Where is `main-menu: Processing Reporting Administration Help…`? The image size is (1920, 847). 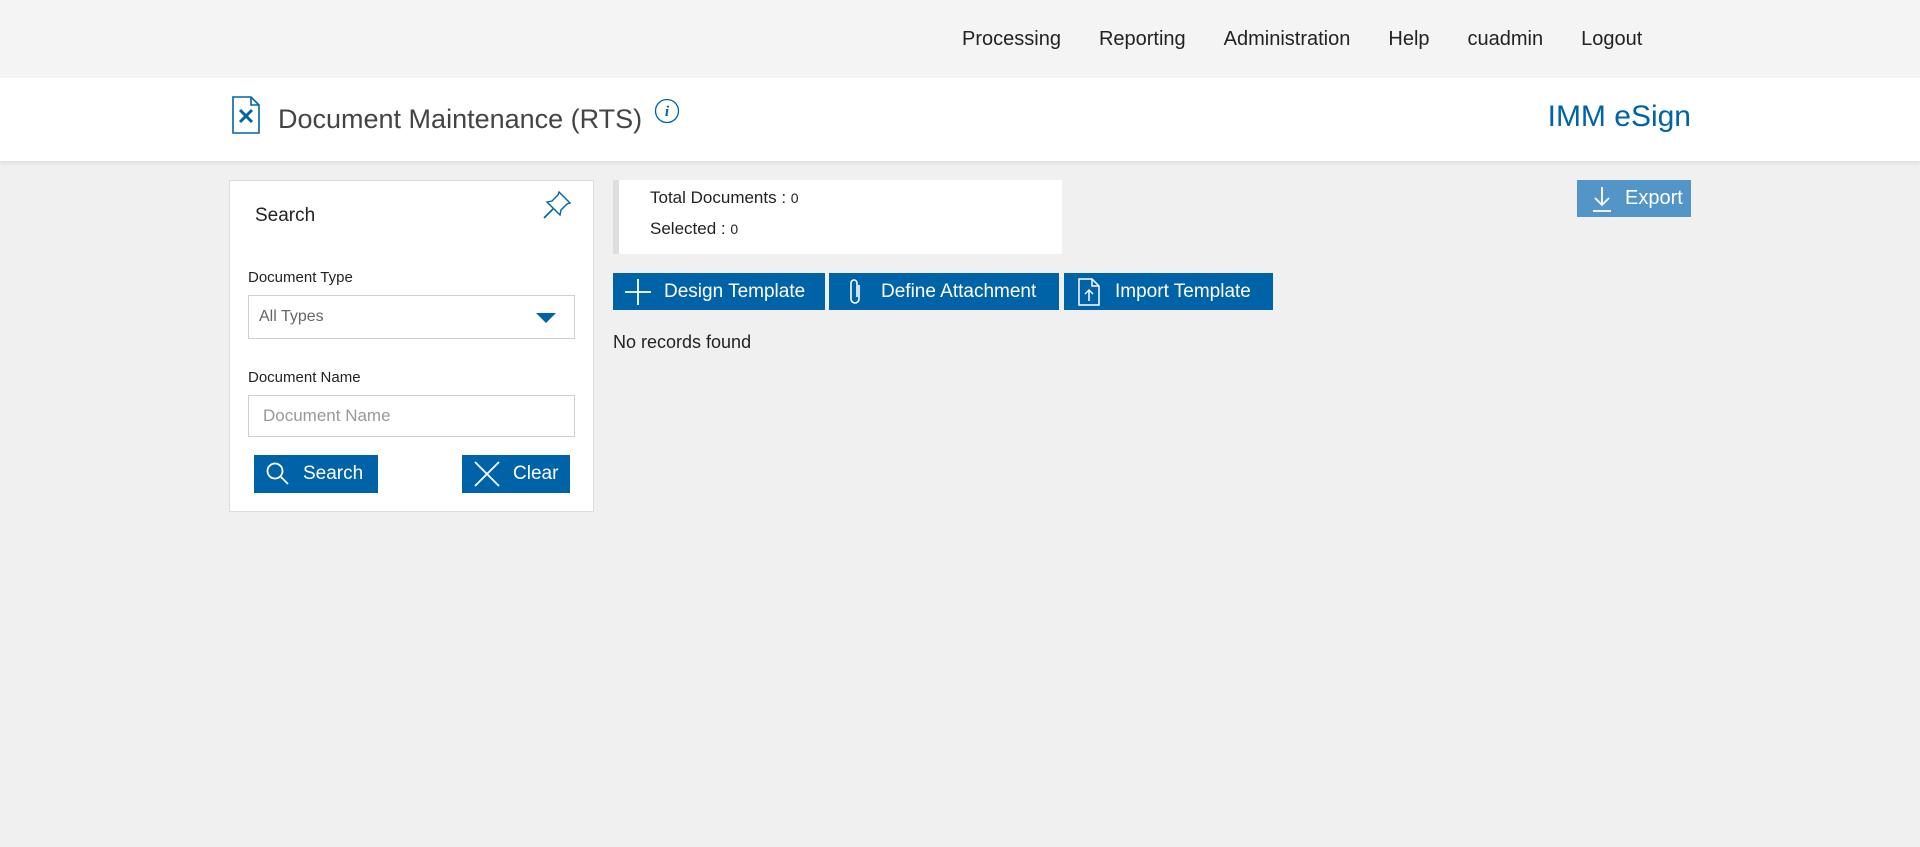
main-menu: Processing Reporting Administration Help… is located at coordinates (1321, 39).